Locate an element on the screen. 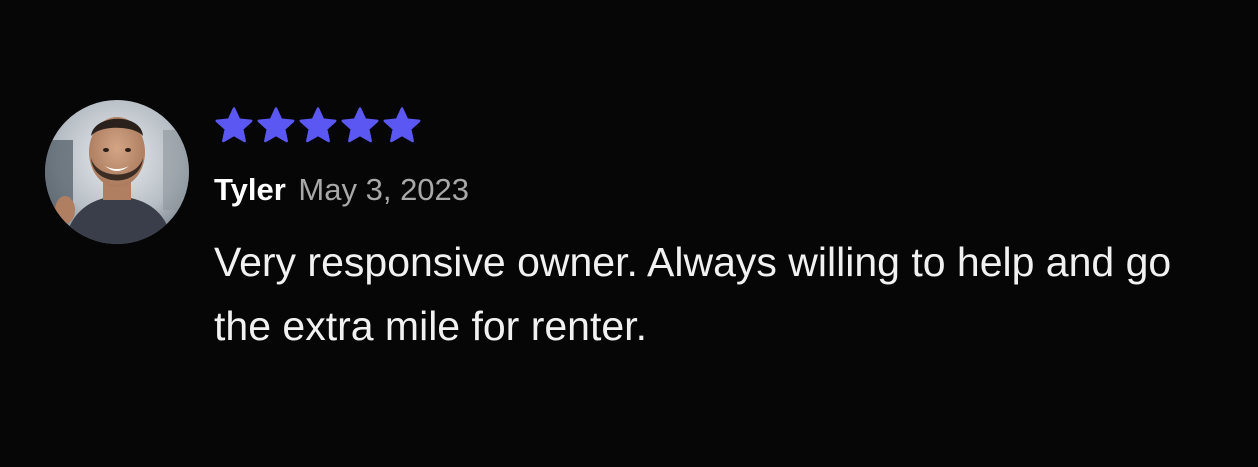 The height and width of the screenshot is (467, 1258). avatar-photo-icon is located at coordinates (117, 172).